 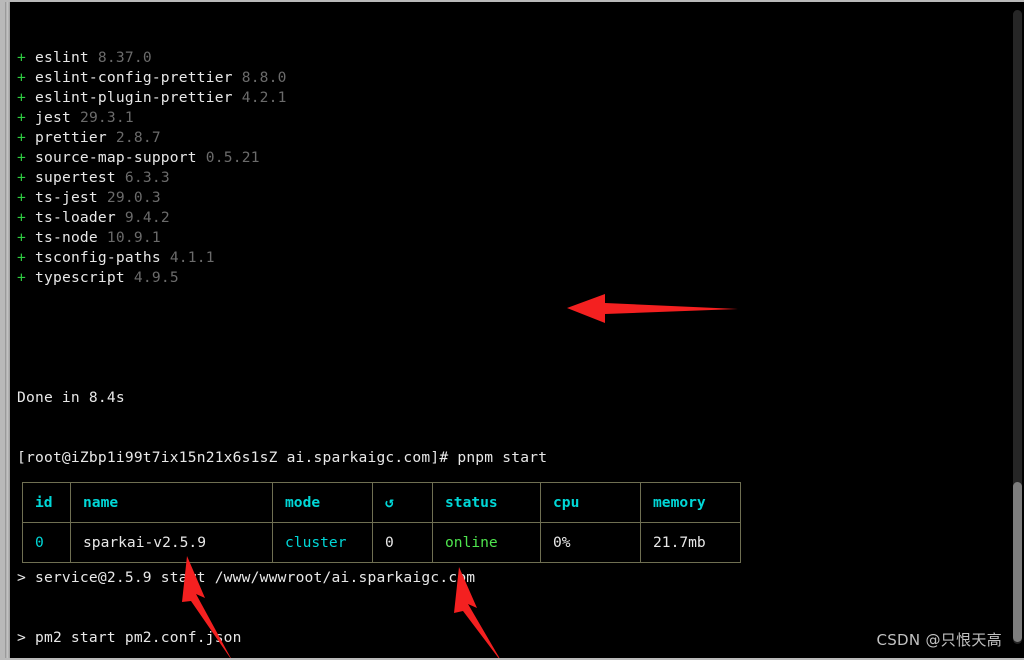 I want to click on package-name: eslint-config-prettier, so click(x=134, y=77).